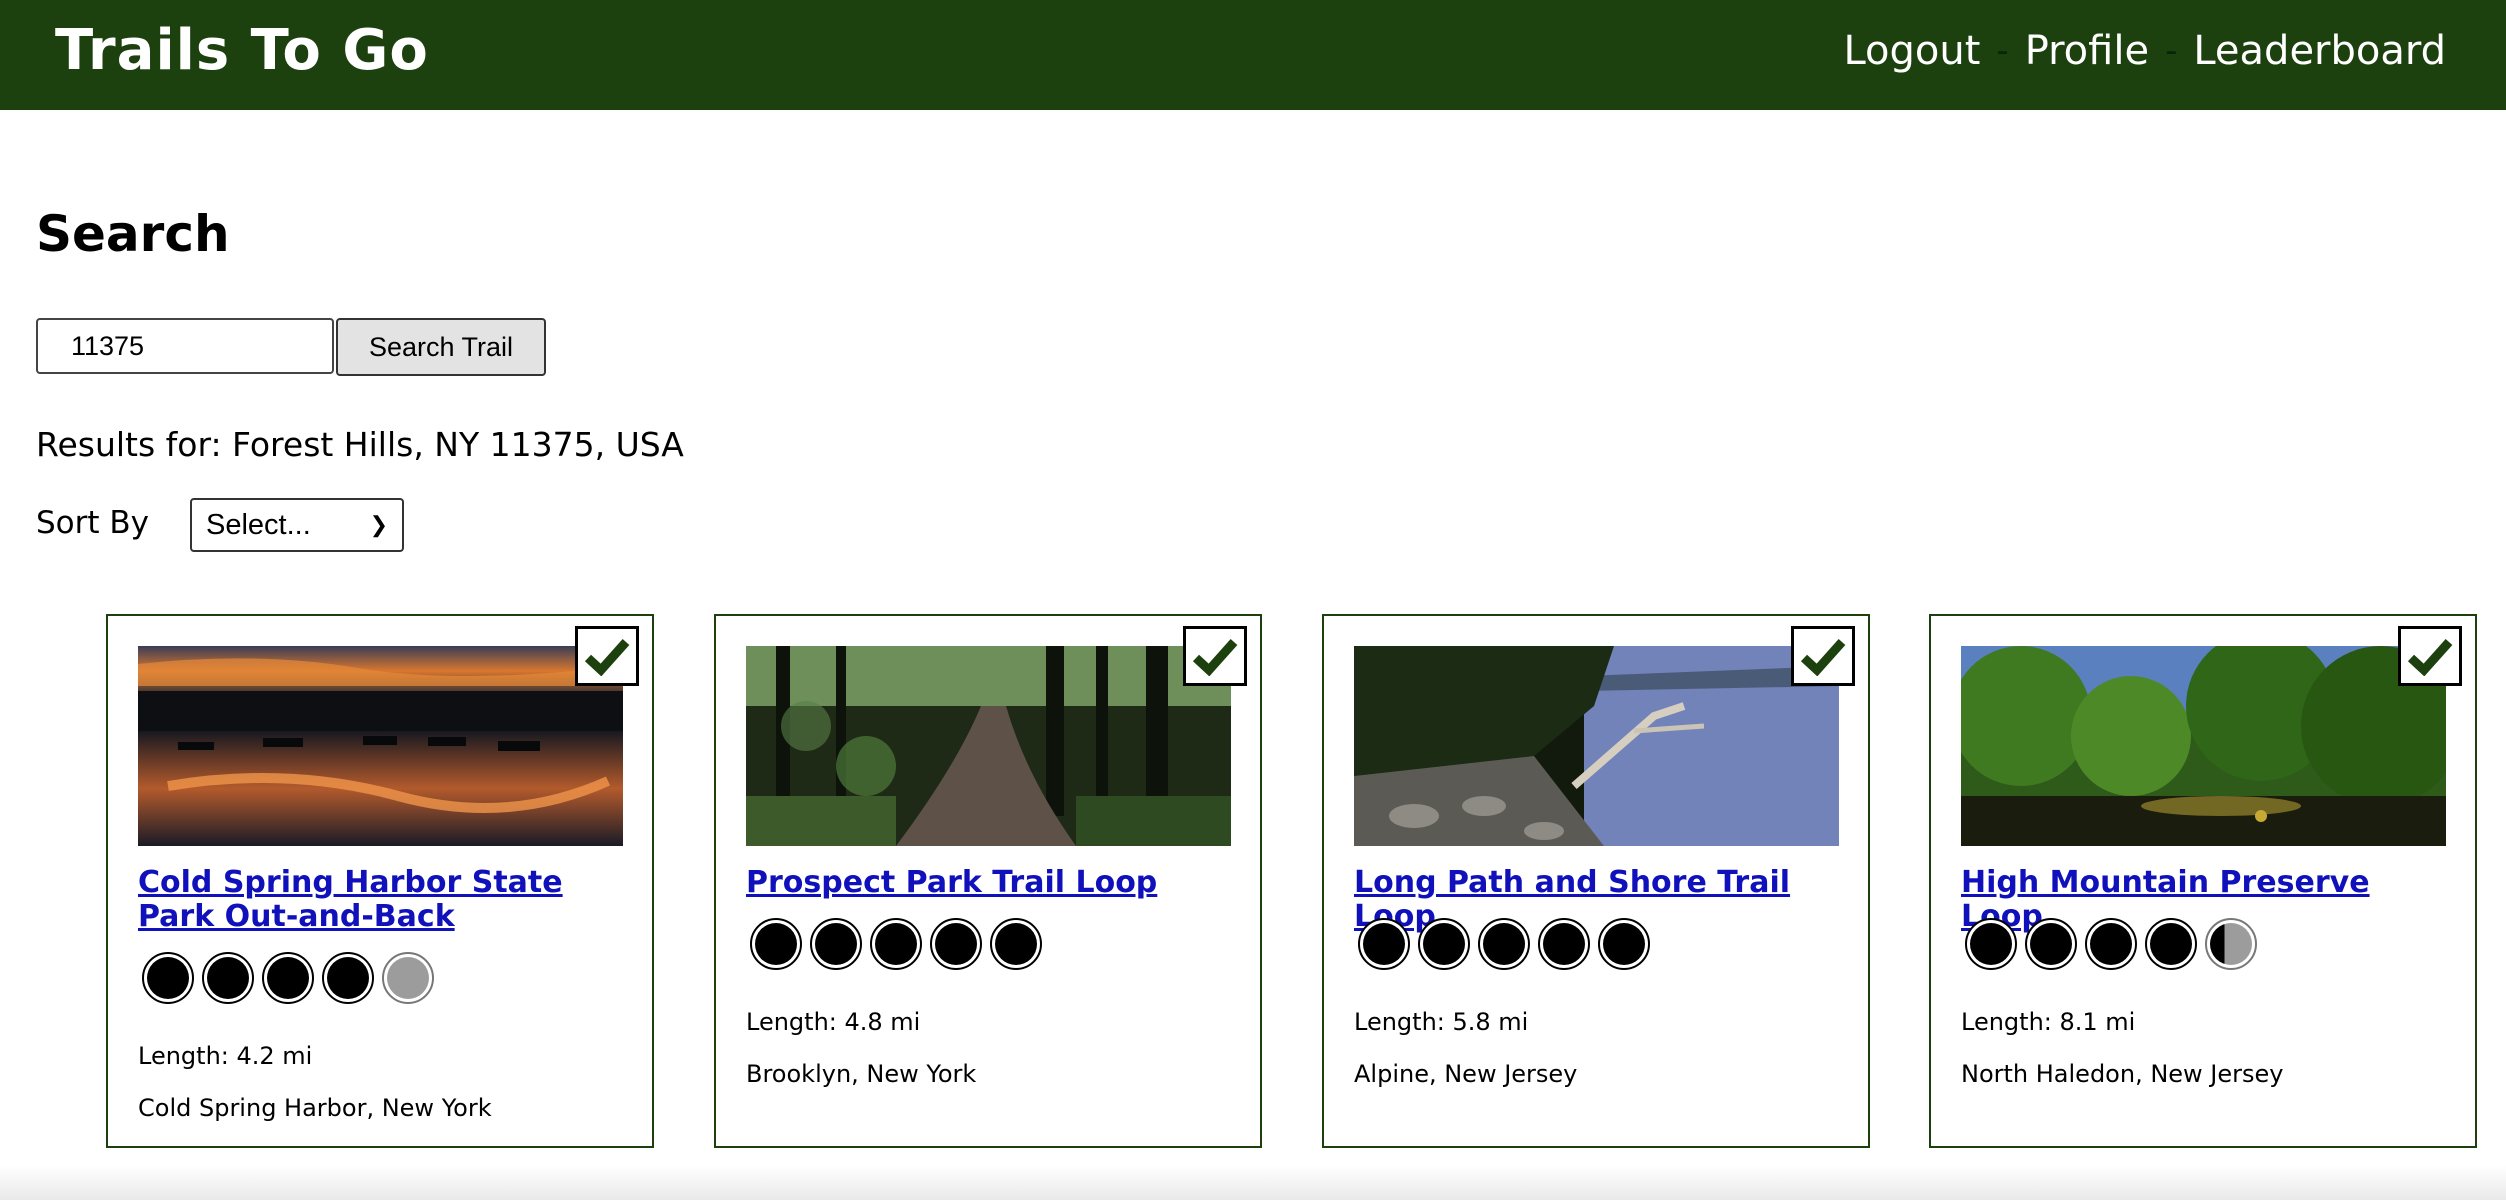 This screenshot has height=1200, width=2506. What do you see at coordinates (242, 50) in the screenshot?
I see `brand-title: Trails To Go` at bounding box center [242, 50].